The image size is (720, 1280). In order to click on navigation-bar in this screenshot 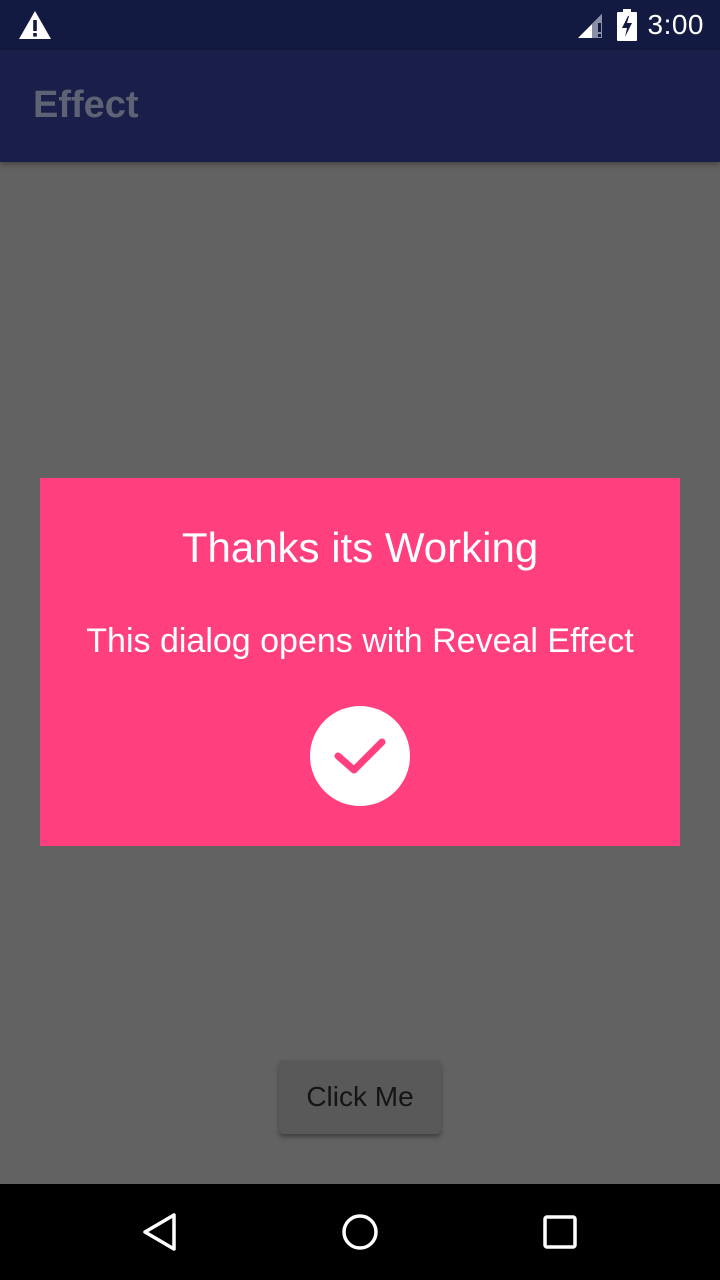, I will do `click(360, 1232)`.